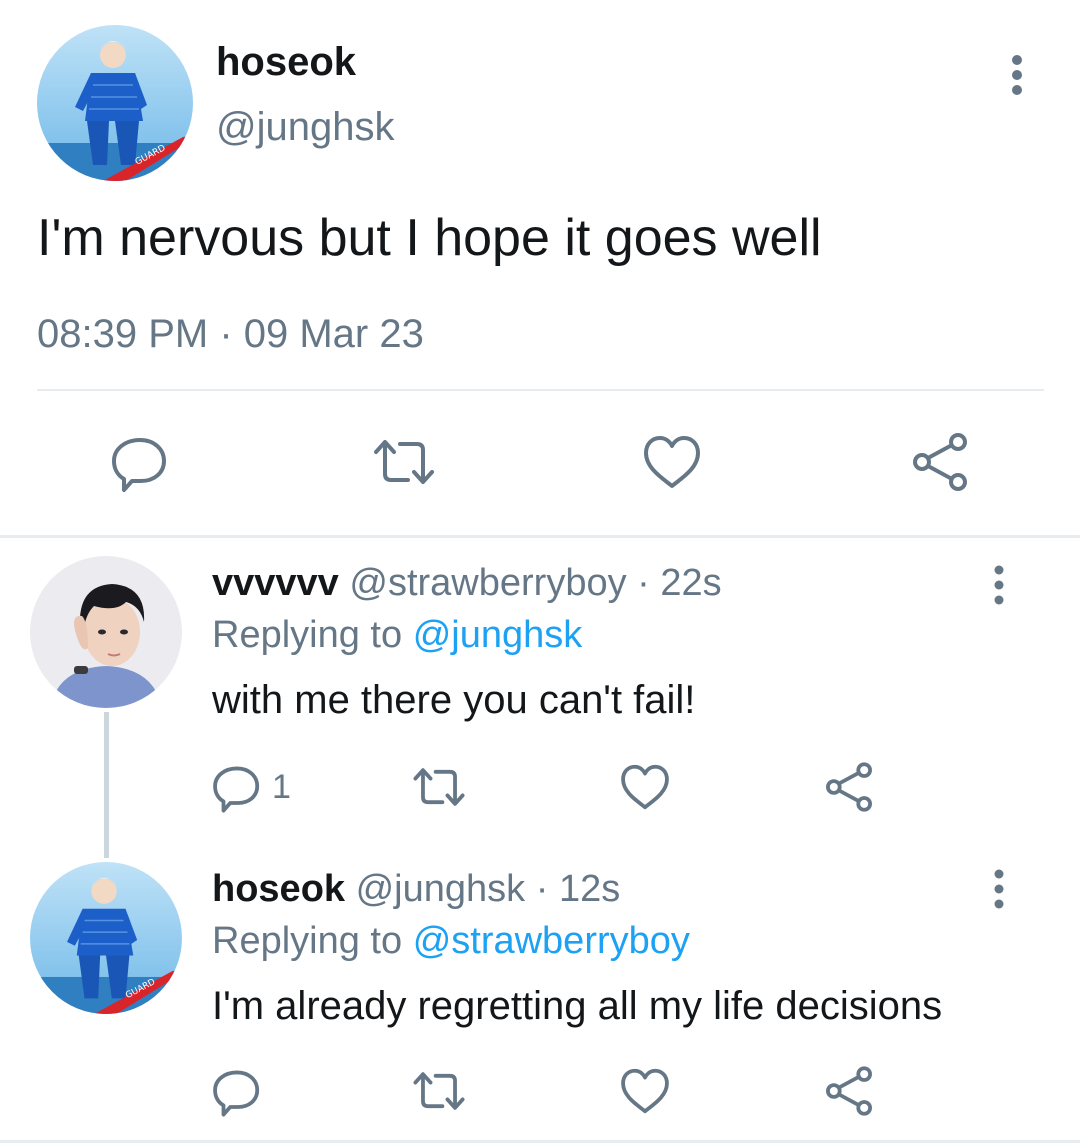 This screenshot has width=1080, height=1143. Describe the element at coordinates (305, 127) in the screenshot. I see `author-handle: @junghsk` at that location.